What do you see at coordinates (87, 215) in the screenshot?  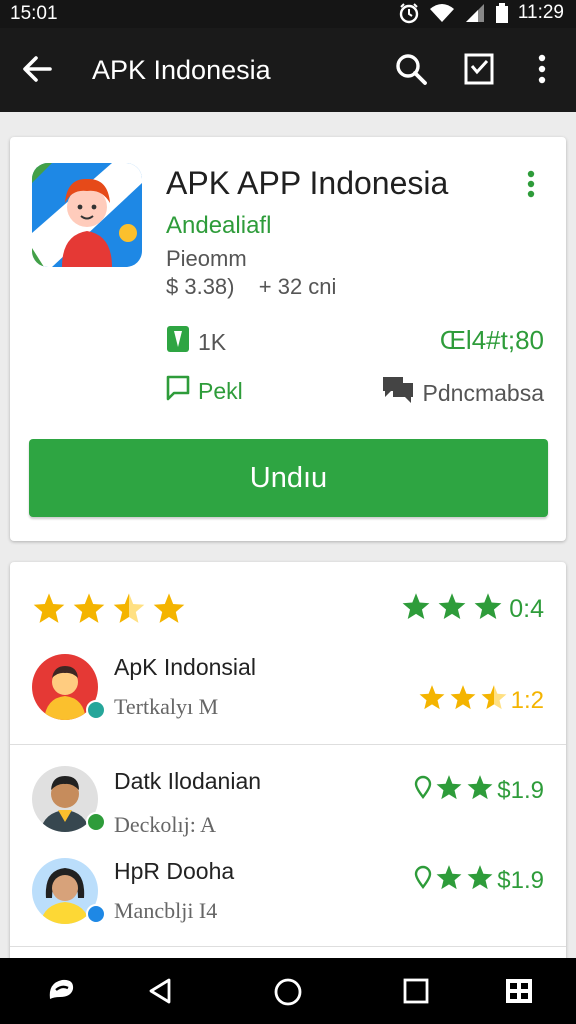 I see `app-icon` at bounding box center [87, 215].